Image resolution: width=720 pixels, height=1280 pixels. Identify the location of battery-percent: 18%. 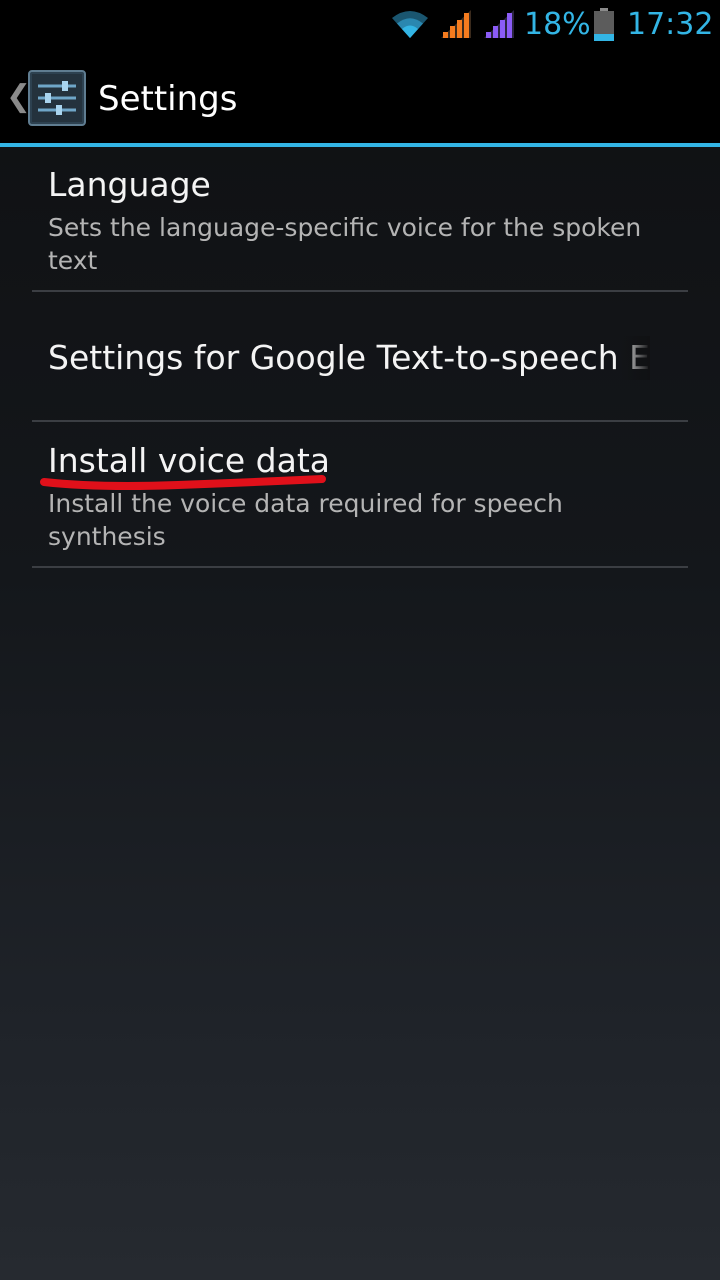
(557, 24).